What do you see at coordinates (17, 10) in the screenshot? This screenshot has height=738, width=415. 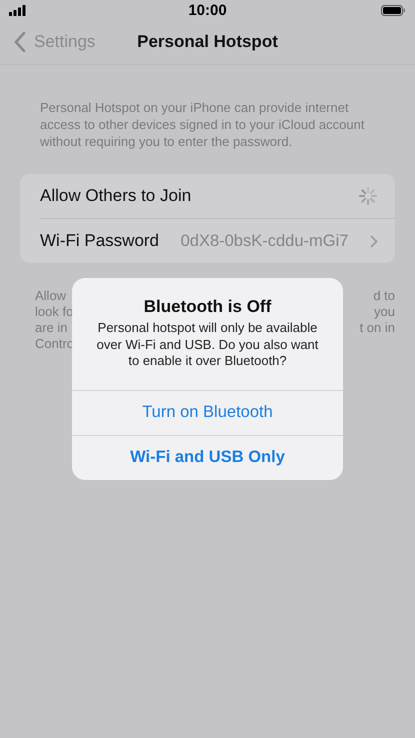 I see `signal-icon` at bounding box center [17, 10].